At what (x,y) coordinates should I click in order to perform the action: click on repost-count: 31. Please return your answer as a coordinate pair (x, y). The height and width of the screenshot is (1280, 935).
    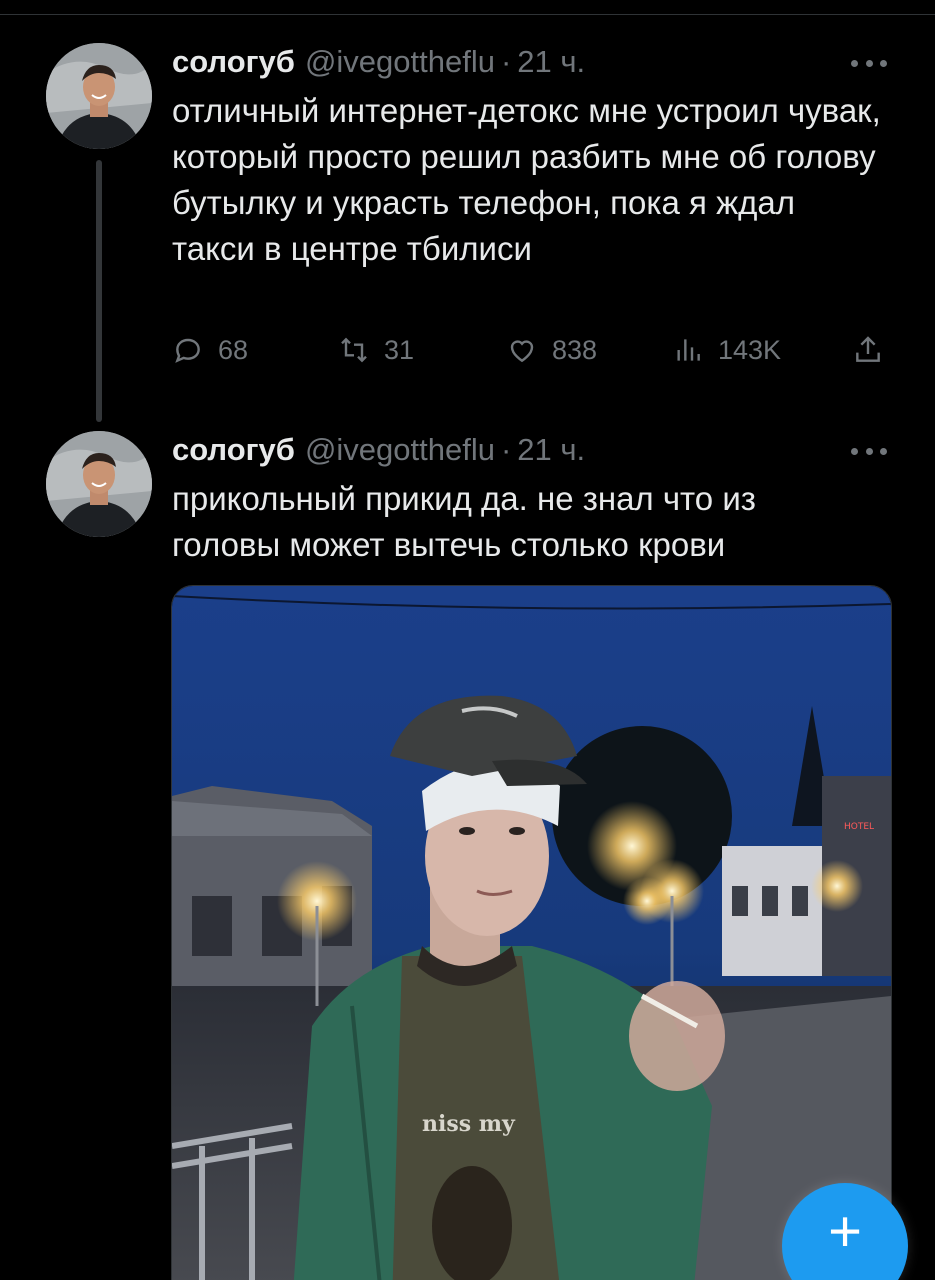
    Looking at the image, I should click on (399, 349).